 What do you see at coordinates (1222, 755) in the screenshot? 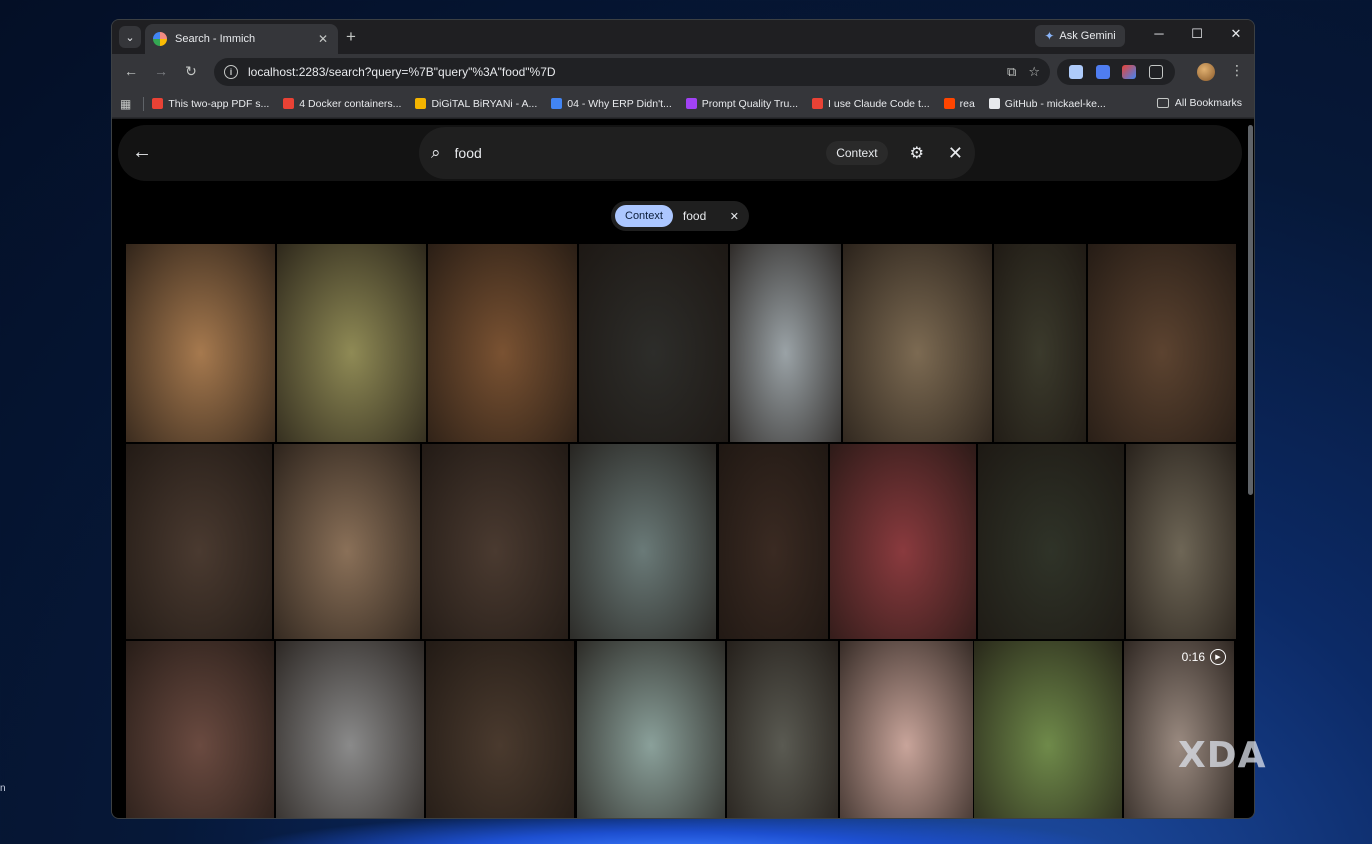
I see `xda-watermark: XDA` at bounding box center [1222, 755].